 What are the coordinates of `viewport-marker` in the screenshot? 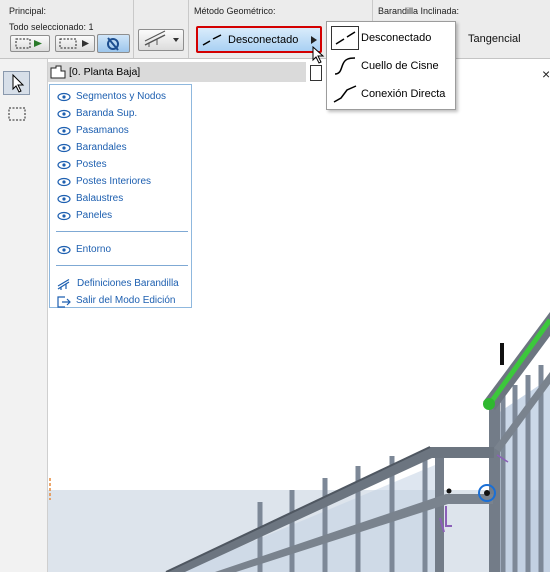 It's located at (316, 73).